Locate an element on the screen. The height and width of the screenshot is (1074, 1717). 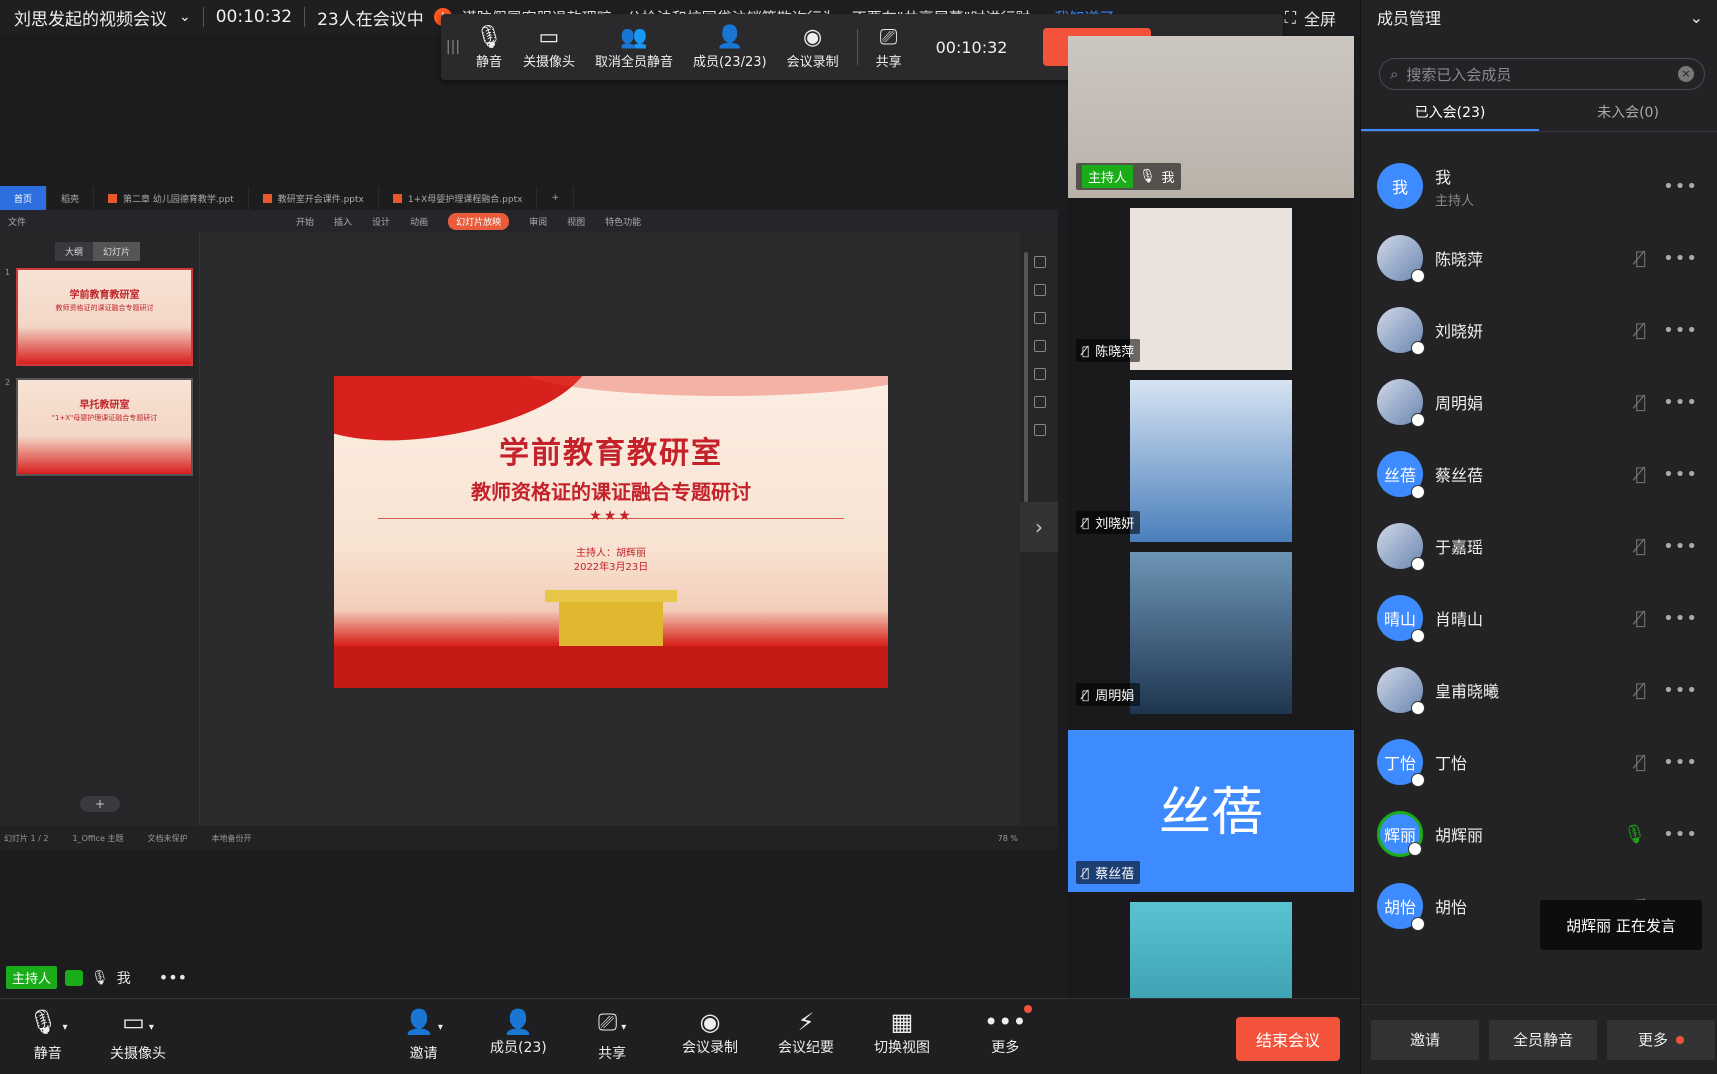
protect-status: 文档未保护 is located at coordinates (168, 838).